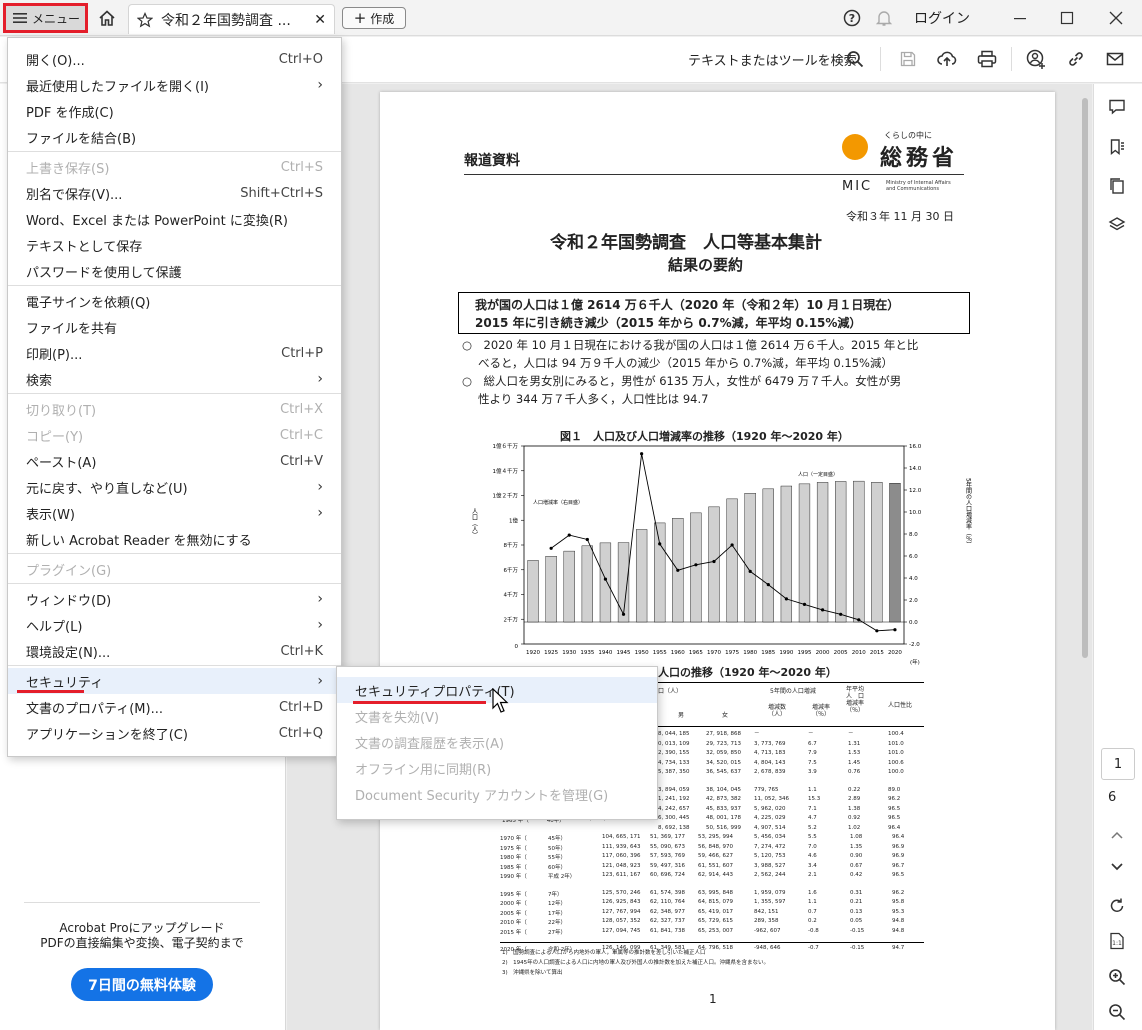  Describe the element at coordinates (174, 245) in the screenshot. I see `menu-item: テキストとして保存` at that location.